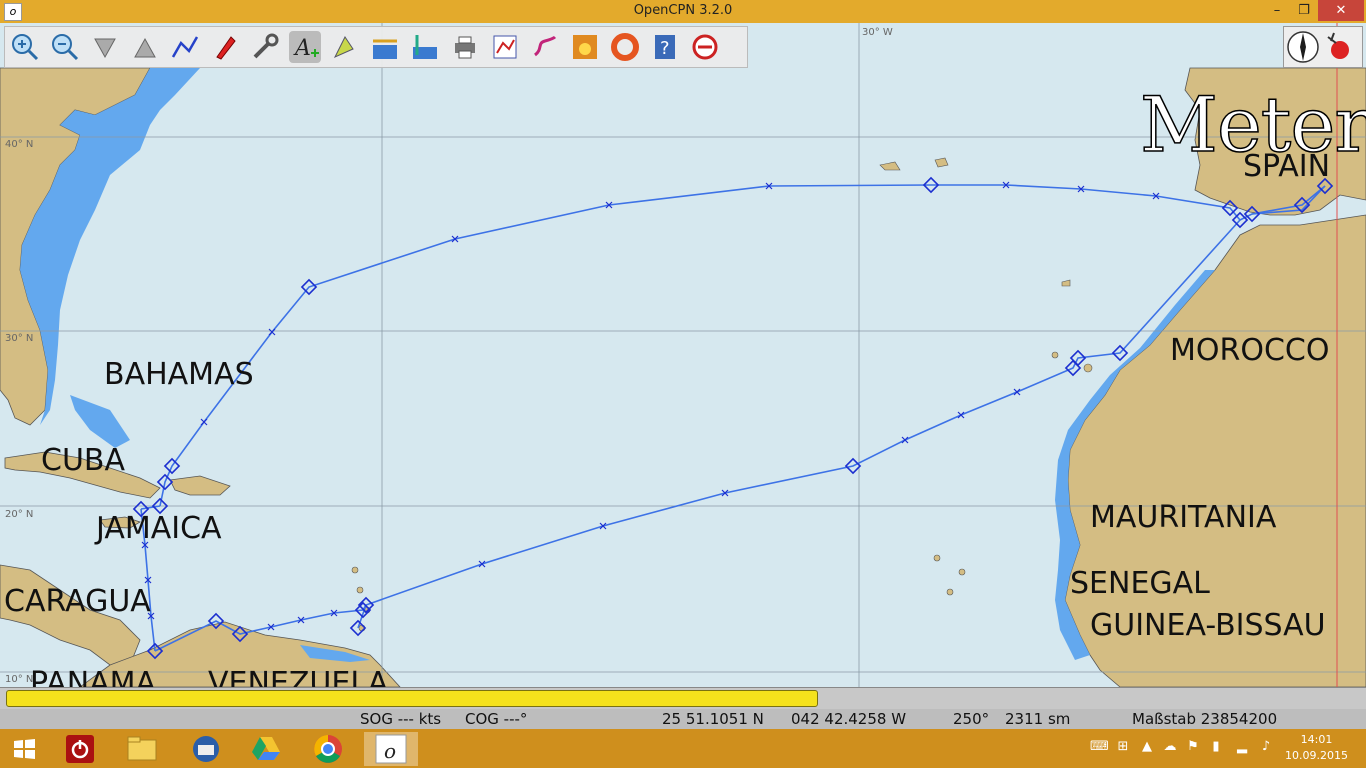  Describe the element at coordinates (1303, 47) in the screenshot. I see `compass-icon` at that location.